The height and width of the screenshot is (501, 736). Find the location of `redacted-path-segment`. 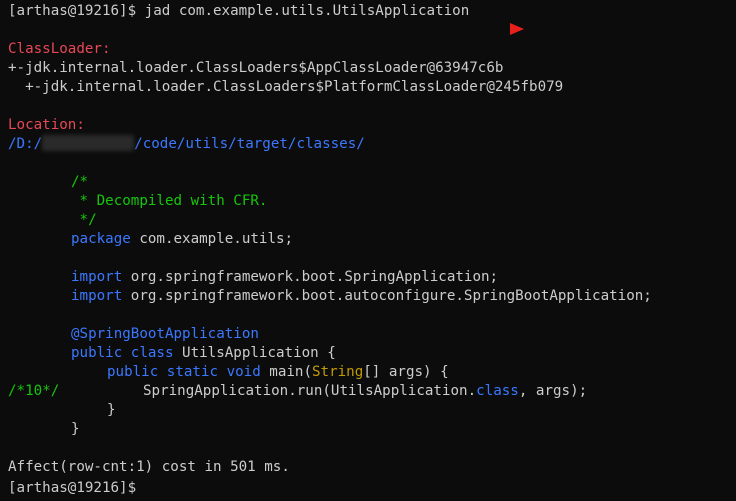

redacted-path-segment is located at coordinates (88, 143).